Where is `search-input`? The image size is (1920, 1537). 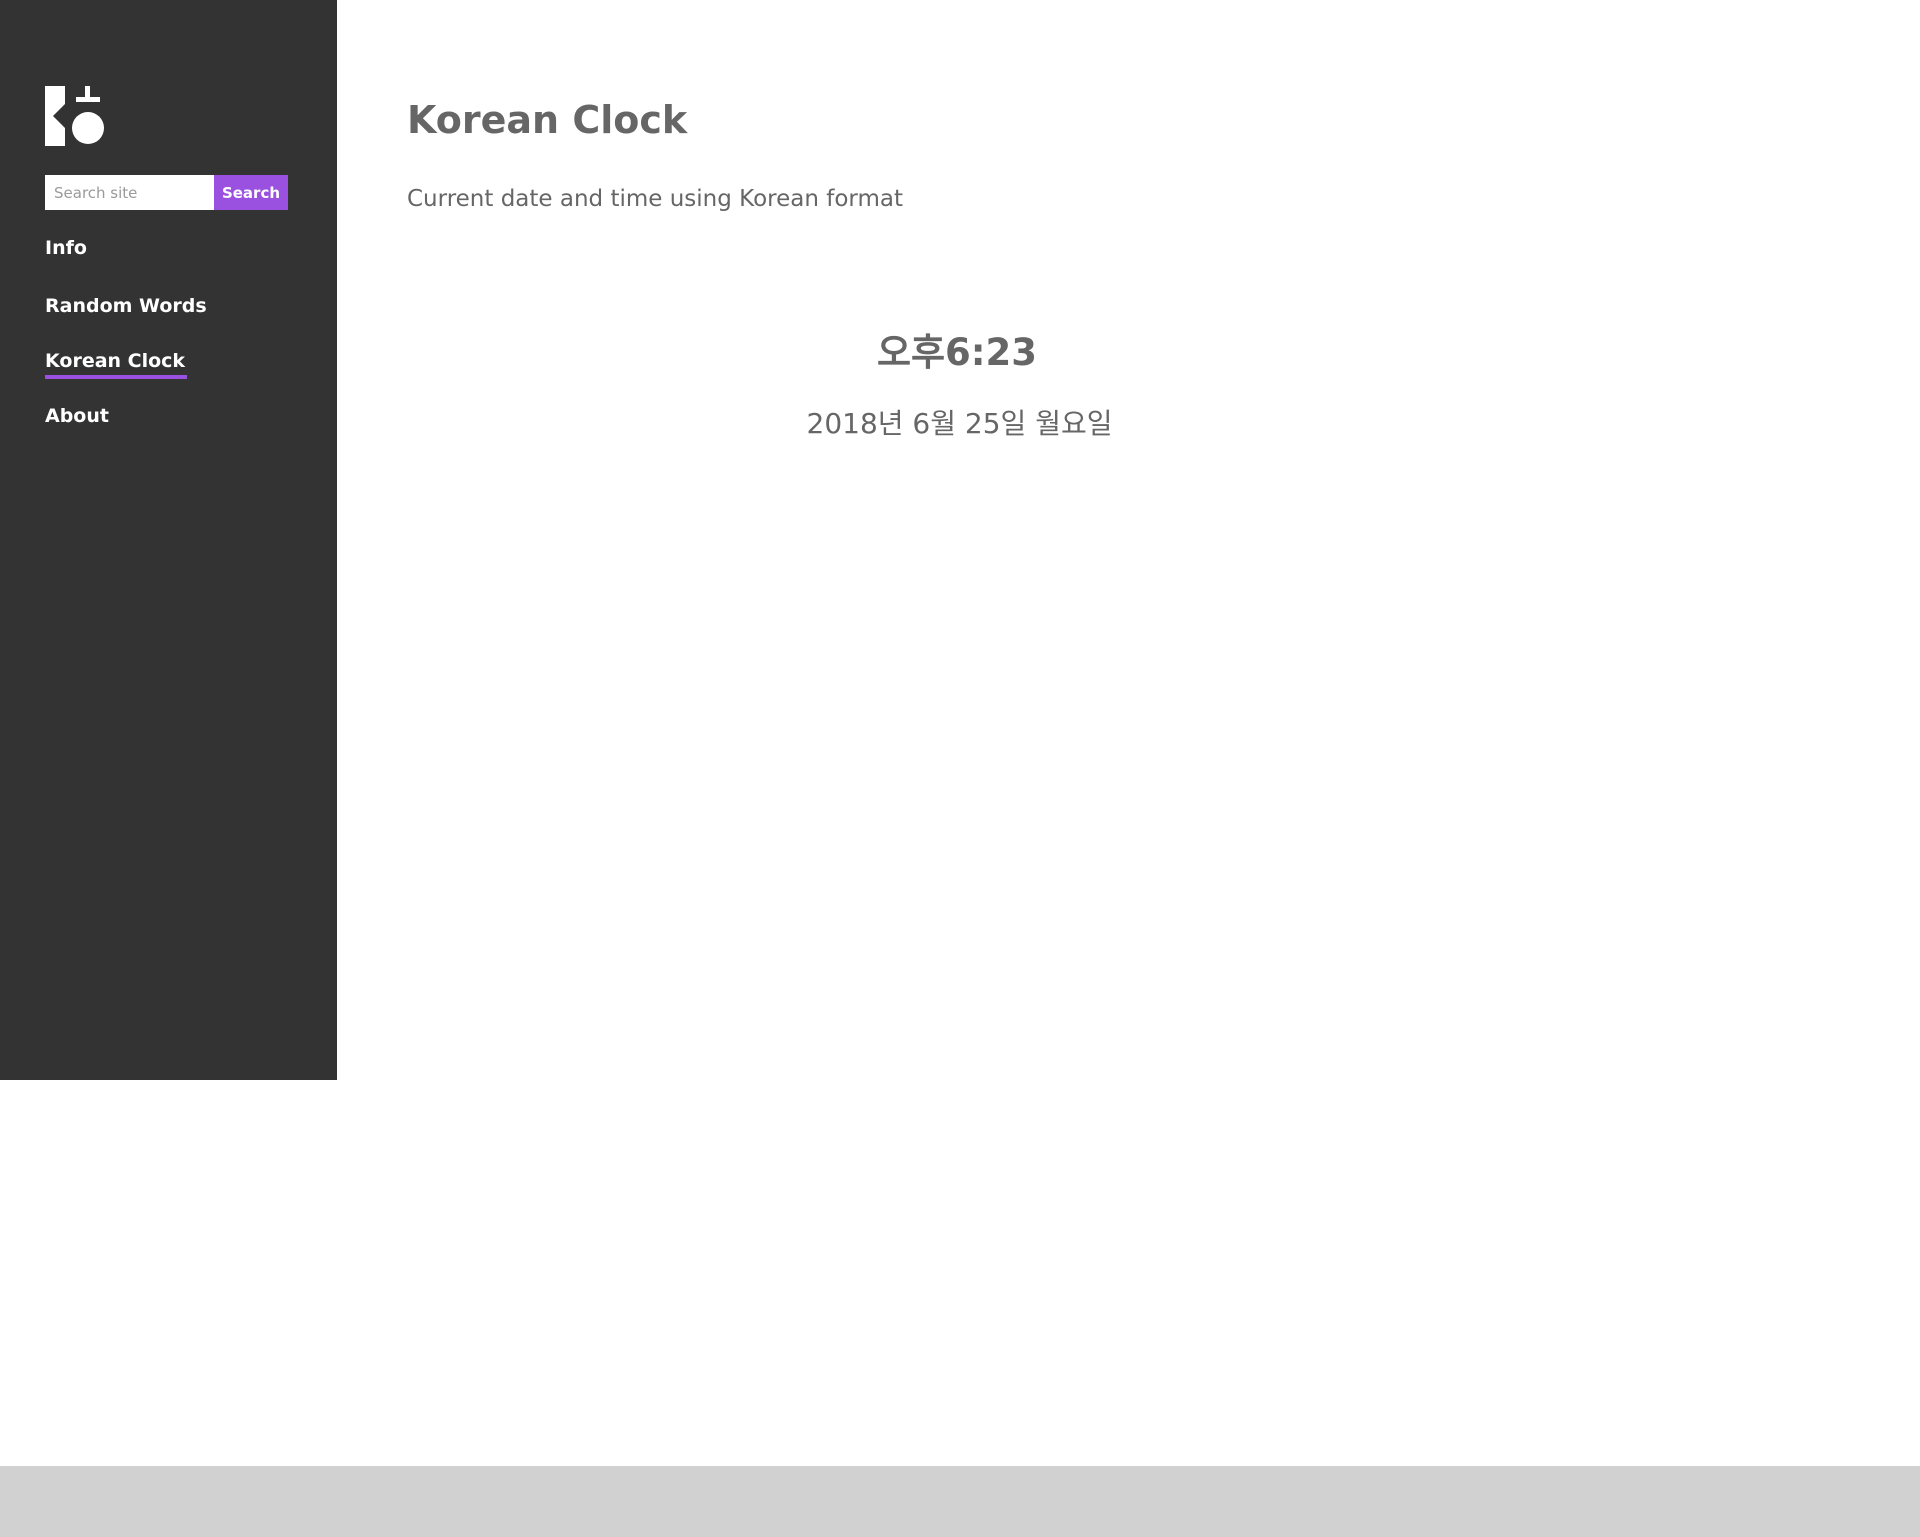
search-input is located at coordinates (129, 192).